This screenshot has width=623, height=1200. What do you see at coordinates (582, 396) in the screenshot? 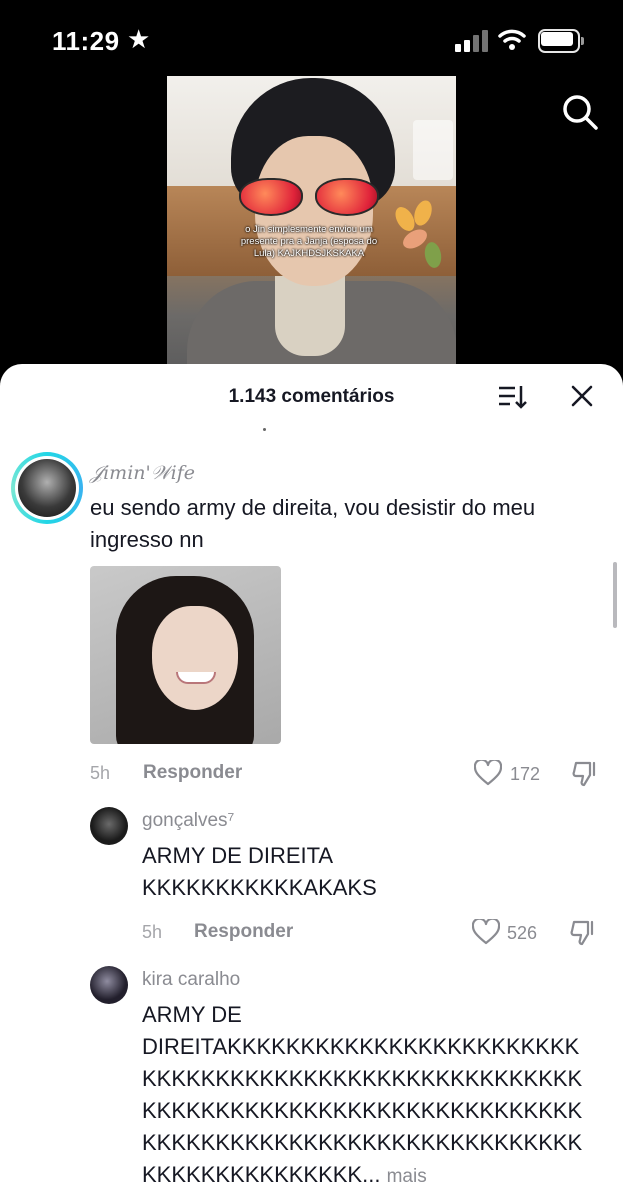
I see `close-icon` at bounding box center [582, 396].